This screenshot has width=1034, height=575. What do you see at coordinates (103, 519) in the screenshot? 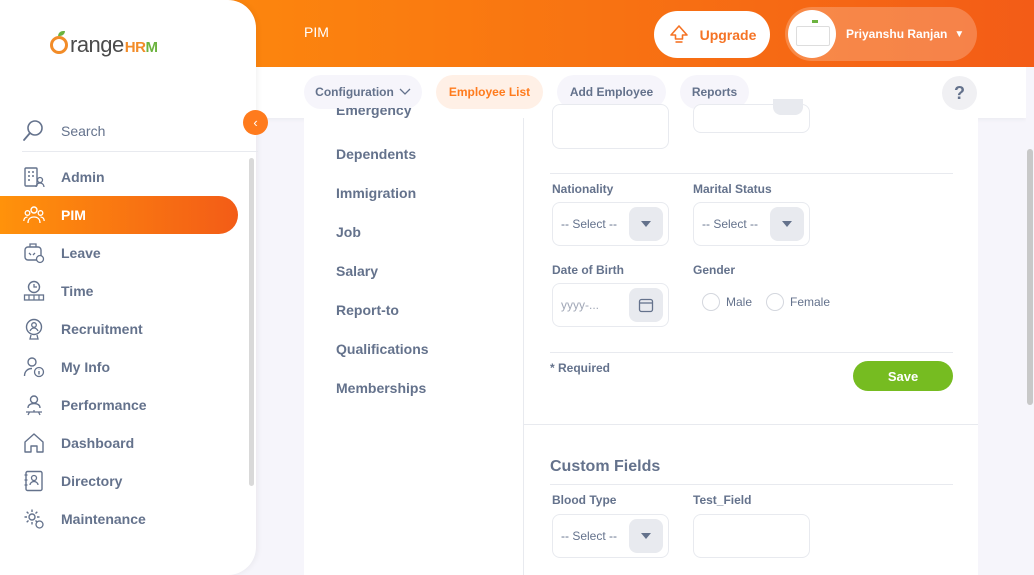
I see `sidebar-item-label: Maintenance` at bounding box center [103, 519].